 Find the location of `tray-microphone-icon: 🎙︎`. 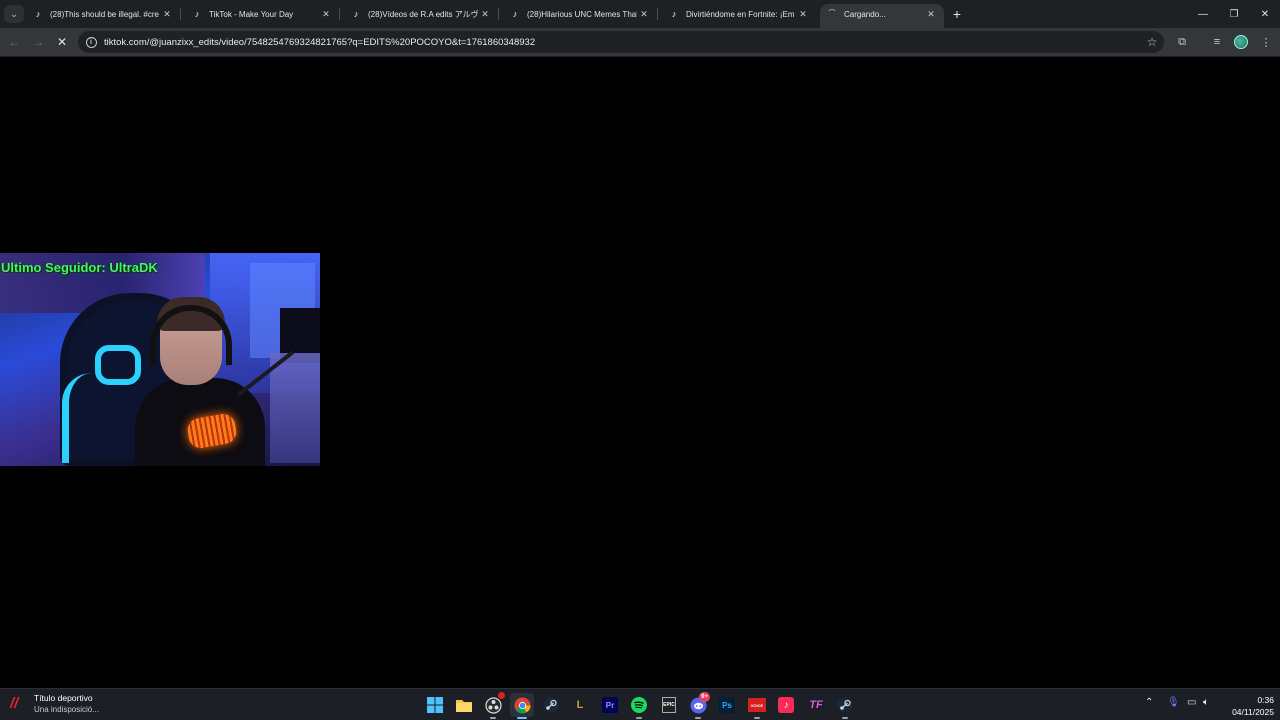

tray-microphone-icon: 🎙︎ is located at coordinates (1173, 702).